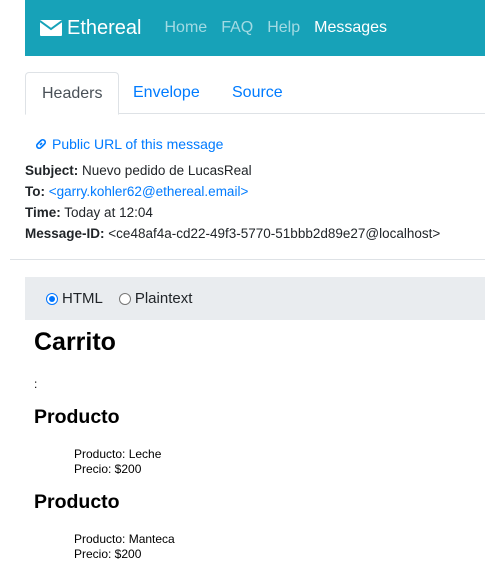  I want to click on message-tabs: Headers Envelope Source, so click(255, 93).